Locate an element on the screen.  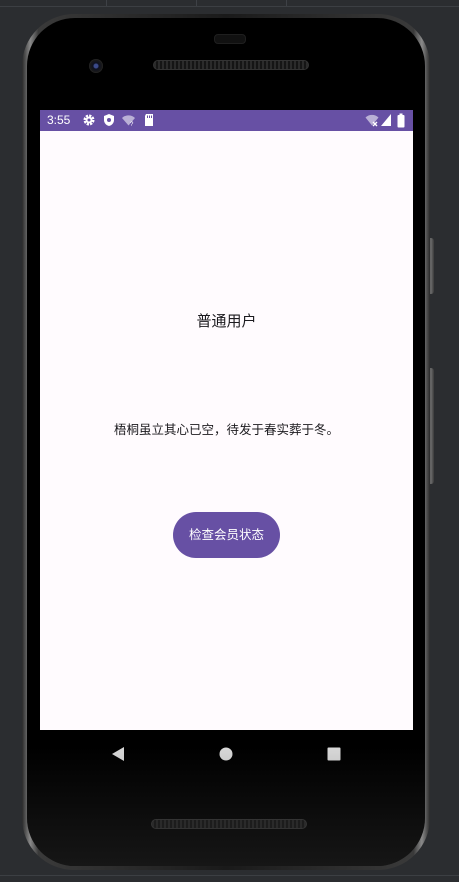
home-icon is located at coordinates (226, 754).